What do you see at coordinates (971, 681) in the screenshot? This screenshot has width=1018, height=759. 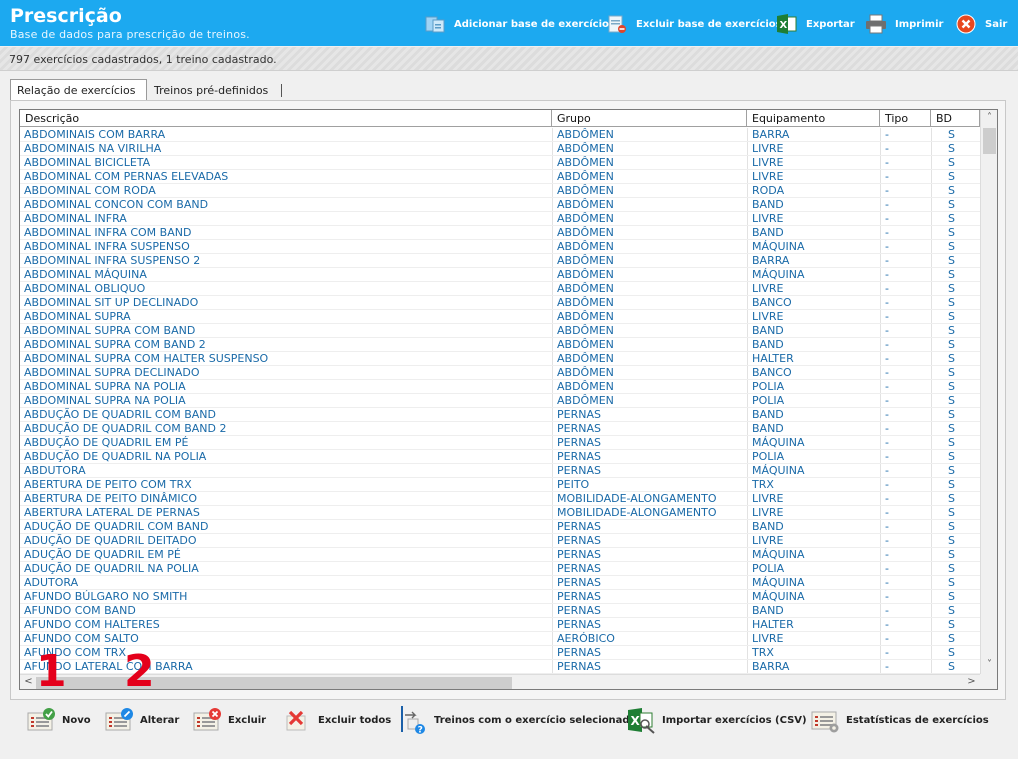 I see `scroll-right-arrow-icon: >` at bounding box center [971, 681].